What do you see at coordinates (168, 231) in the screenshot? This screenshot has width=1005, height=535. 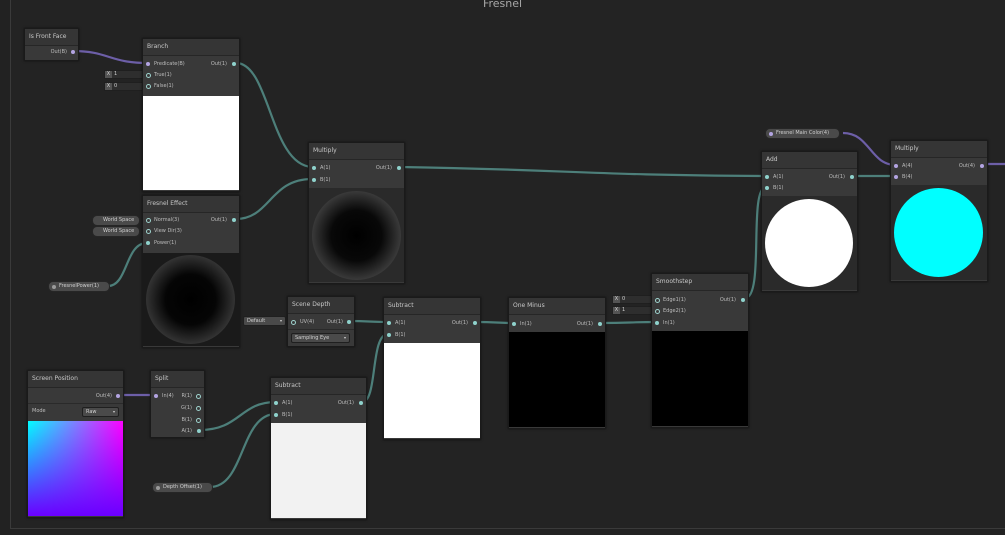 I see `port-label: View Dir(3)` at bounding box center [168, 231].